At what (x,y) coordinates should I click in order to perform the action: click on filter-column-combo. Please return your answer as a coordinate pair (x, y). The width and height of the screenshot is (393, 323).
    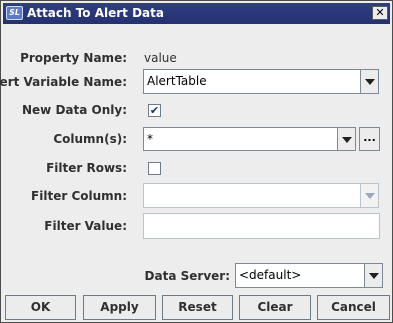
    Looking at the image, I should click on (252, 195).